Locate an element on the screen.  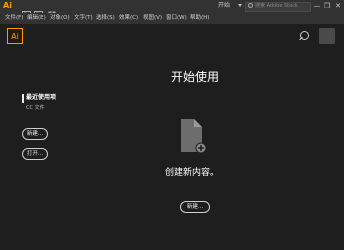
stock-icon: St is located at coordinates (38, 11).